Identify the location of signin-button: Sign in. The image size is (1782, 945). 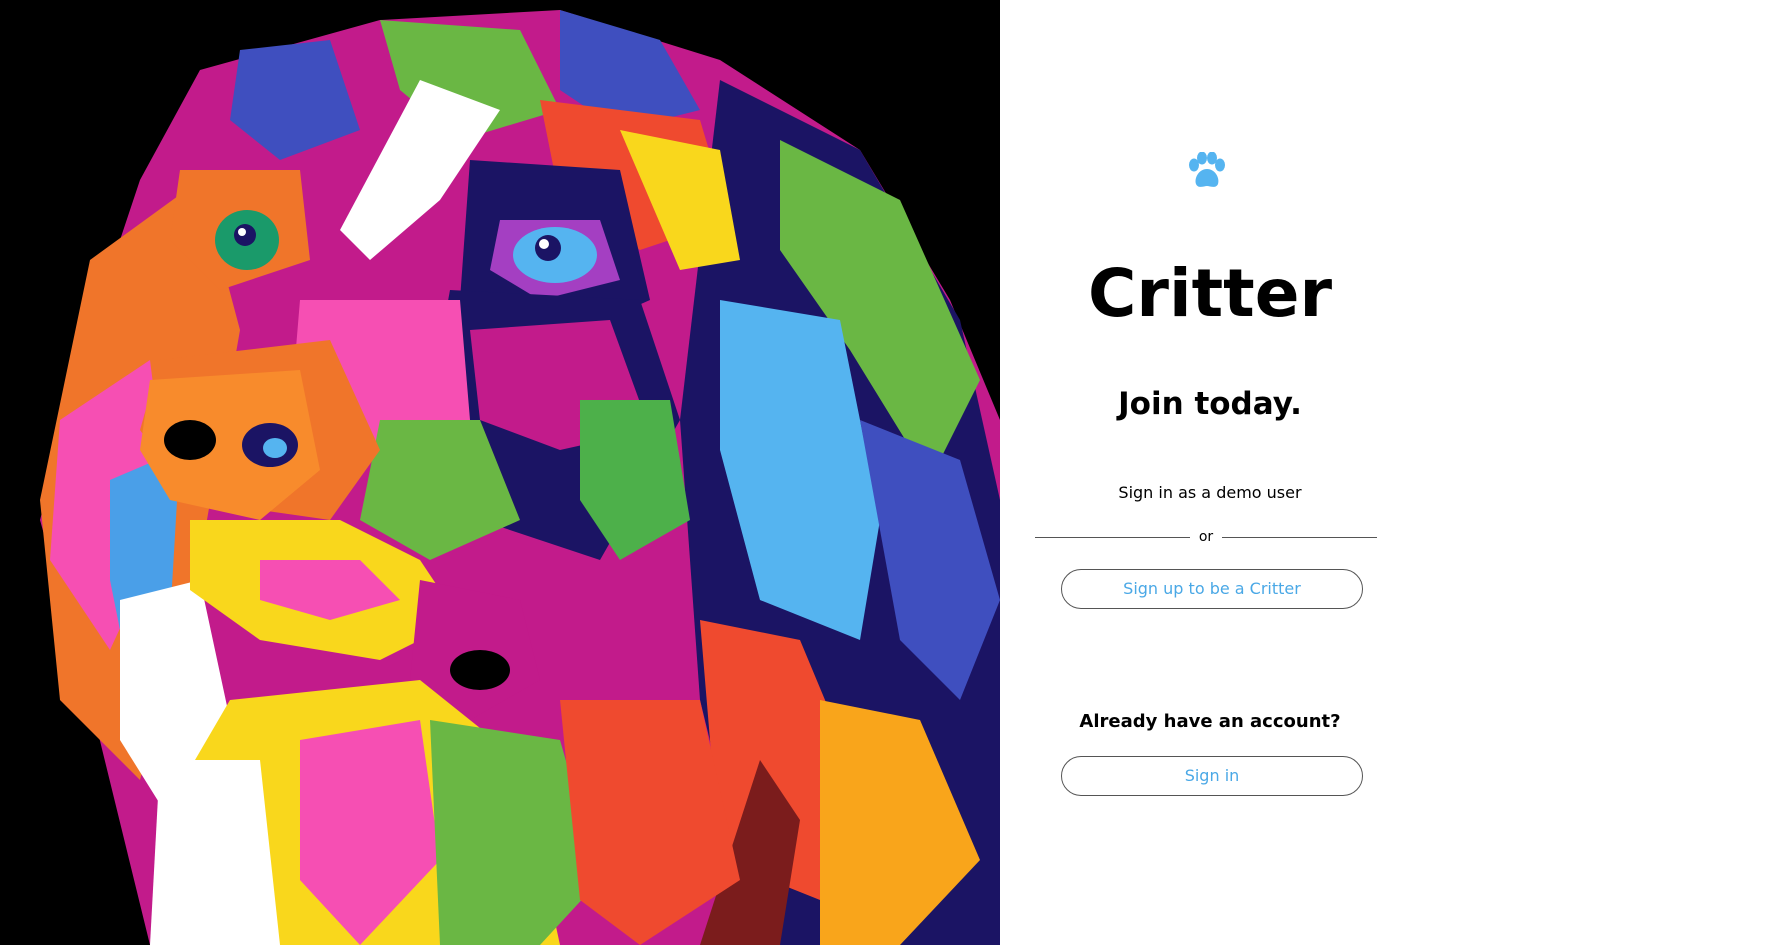
(1212, 776).